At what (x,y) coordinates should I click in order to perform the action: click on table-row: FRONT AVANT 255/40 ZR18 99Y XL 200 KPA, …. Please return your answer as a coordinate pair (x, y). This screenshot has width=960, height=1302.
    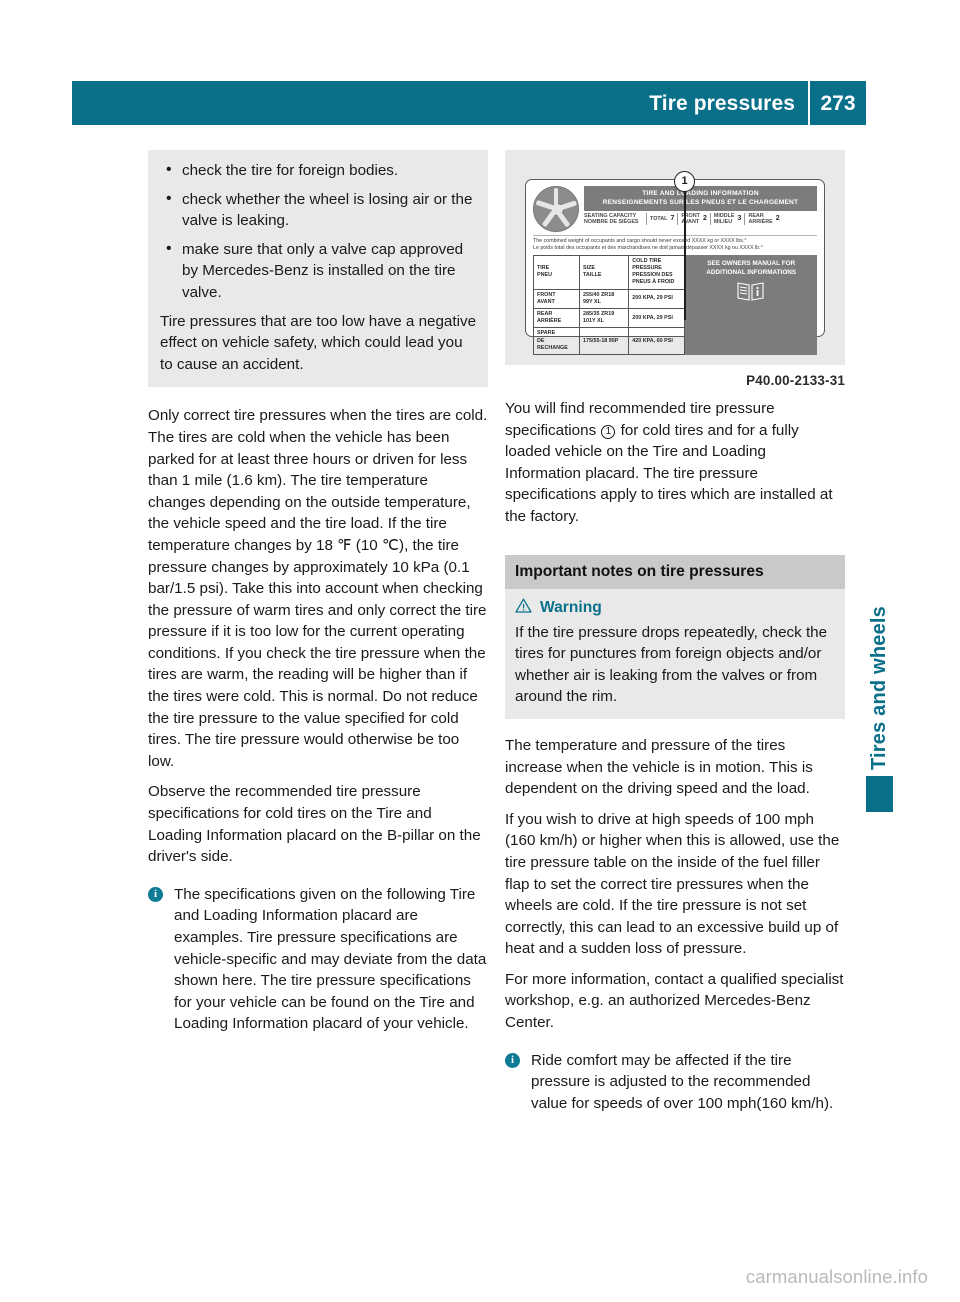
    Looking at the image, I should click on (609, 298).